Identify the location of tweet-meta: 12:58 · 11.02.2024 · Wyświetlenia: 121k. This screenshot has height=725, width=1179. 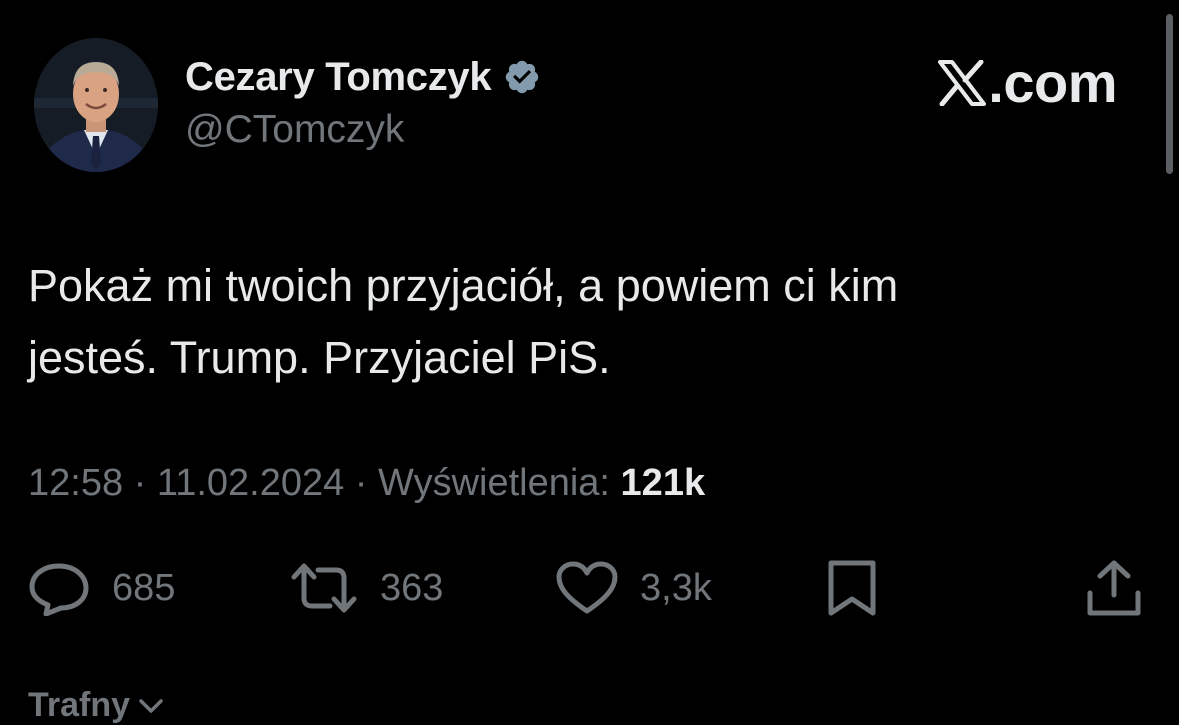
(366, 483).